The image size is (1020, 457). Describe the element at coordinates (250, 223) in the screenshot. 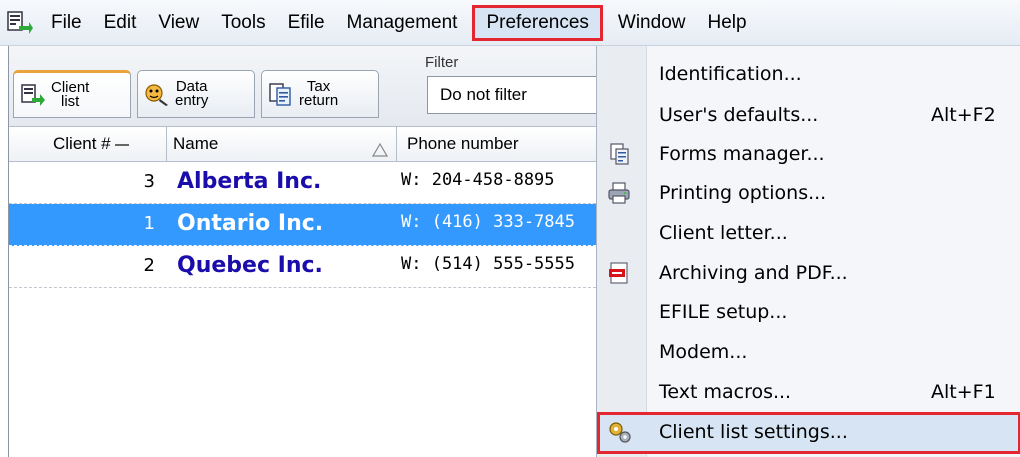

I see `client-name: Ontario Inc.` at that location.